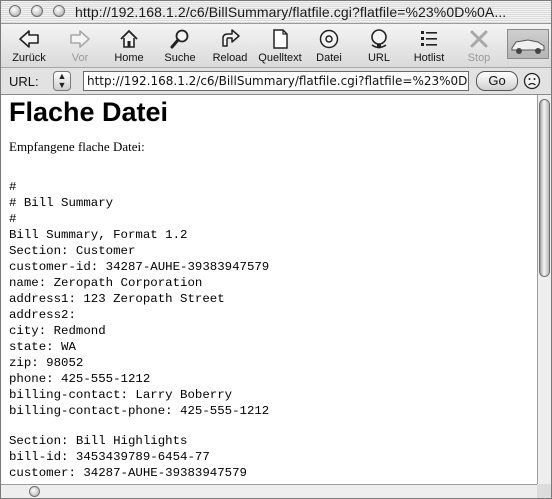  I want to click on close-window-button, so click(15, 11).